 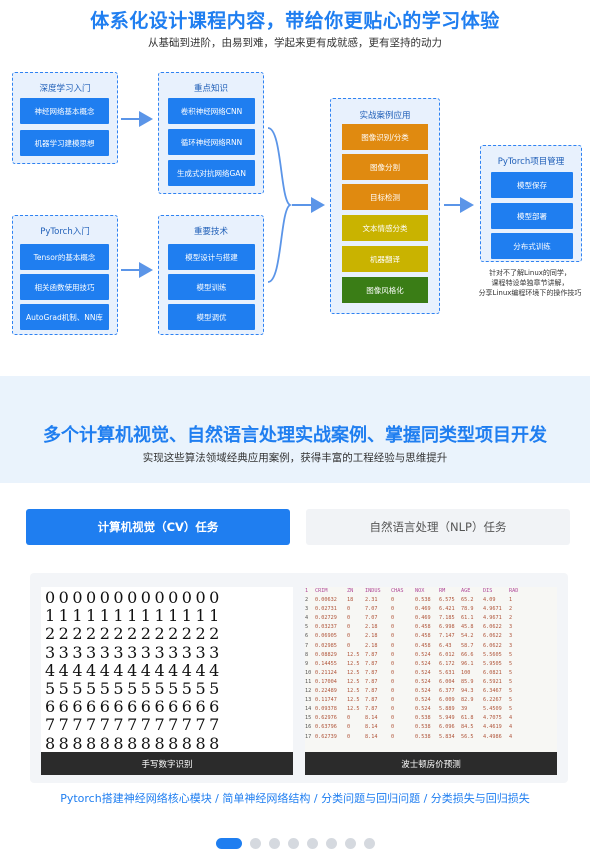 I want to click on digit-row: 8888888888888, so click(x=134, y=743).